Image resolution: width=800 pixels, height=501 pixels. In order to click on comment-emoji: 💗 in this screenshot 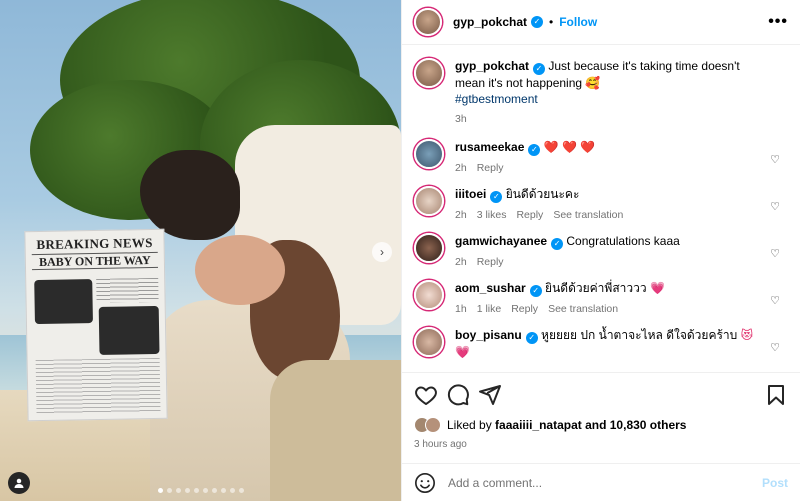, I will do `click(657, 288)`.